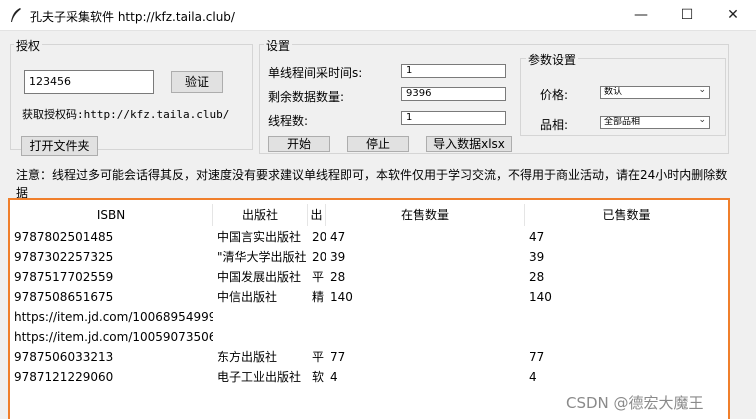 The image size is (756, 419). I want to click on title-bar: 孔夫子采集软件 http://kfz.taila.club/ — ☐ ✕, so click(378, 15).